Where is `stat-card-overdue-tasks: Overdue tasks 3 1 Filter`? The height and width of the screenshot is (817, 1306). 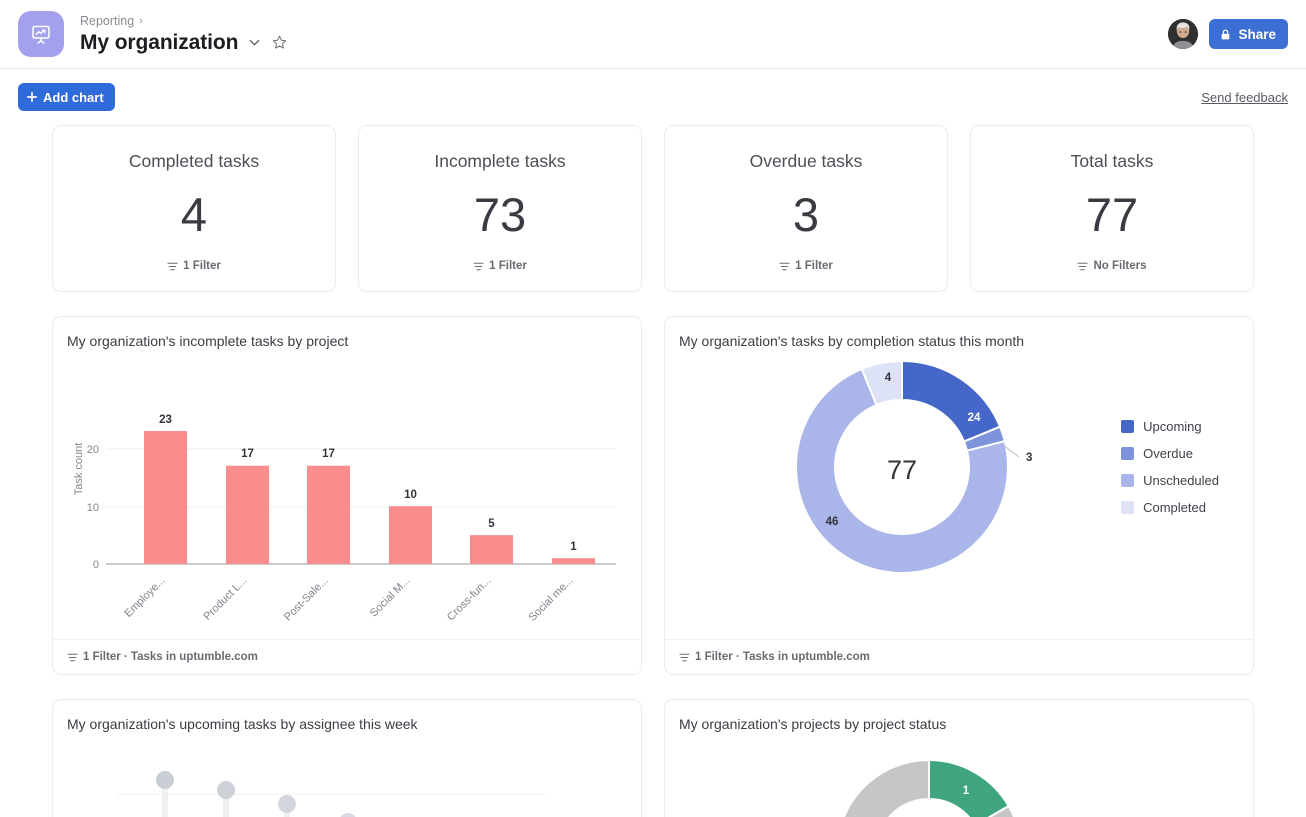
stat-card-overdue-tasks: Overdue tasks 3 1 Filter is located at coordinates (806, 208).